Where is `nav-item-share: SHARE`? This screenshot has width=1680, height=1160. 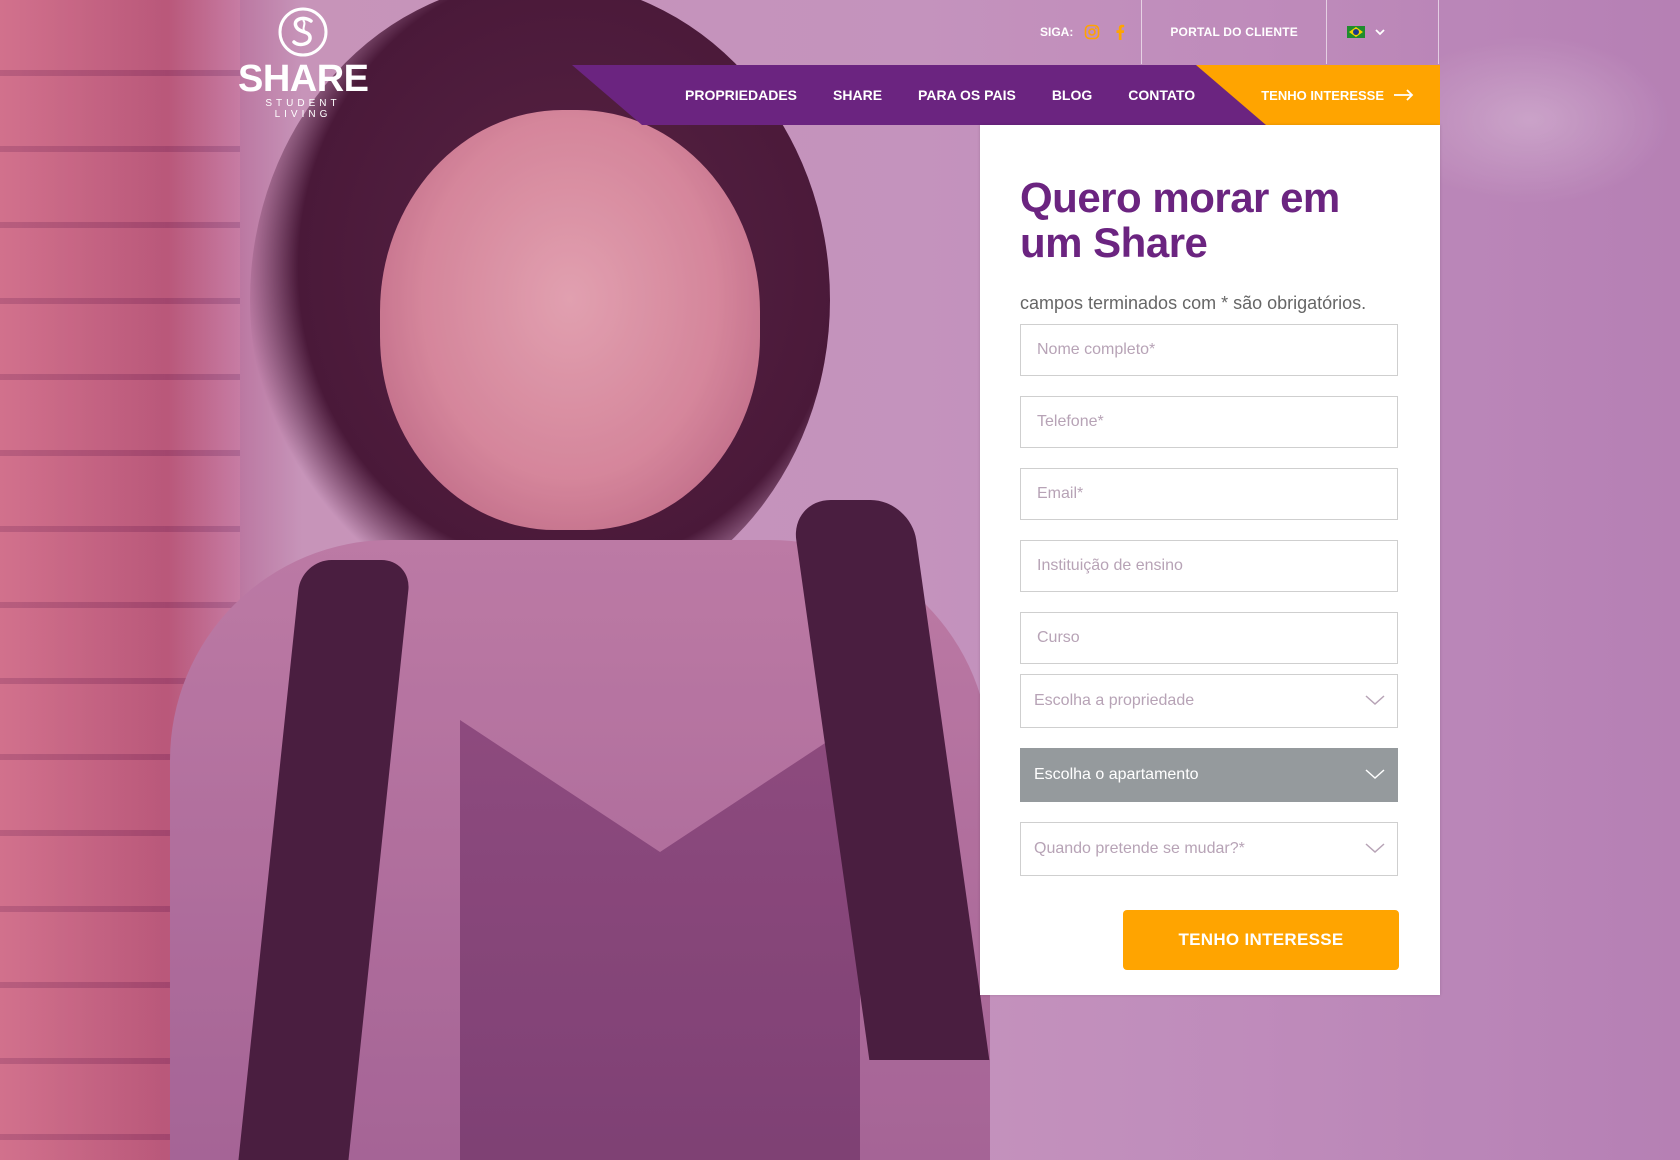
nav-item-share: SHARE is located at coordinates (857, 95).